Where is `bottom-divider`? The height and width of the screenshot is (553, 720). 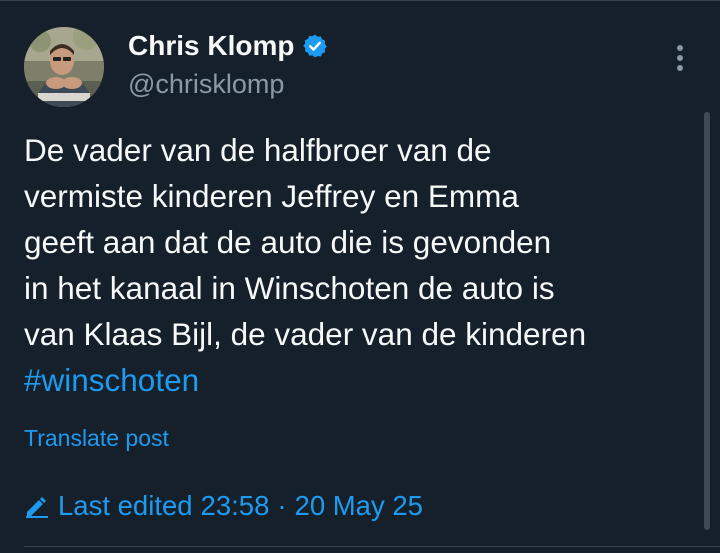
bottom-divider is located at coordinates (372, 546).